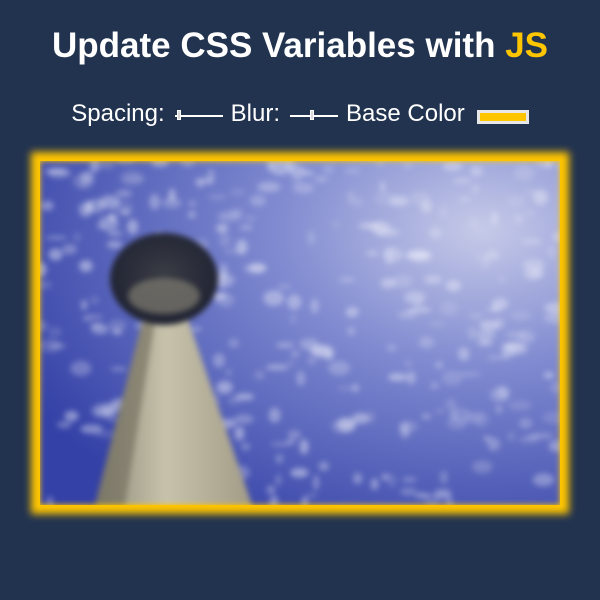 This screenshot has height=600, width=600. I want to click on spacing-label: Spacing:, so click(118, 113).